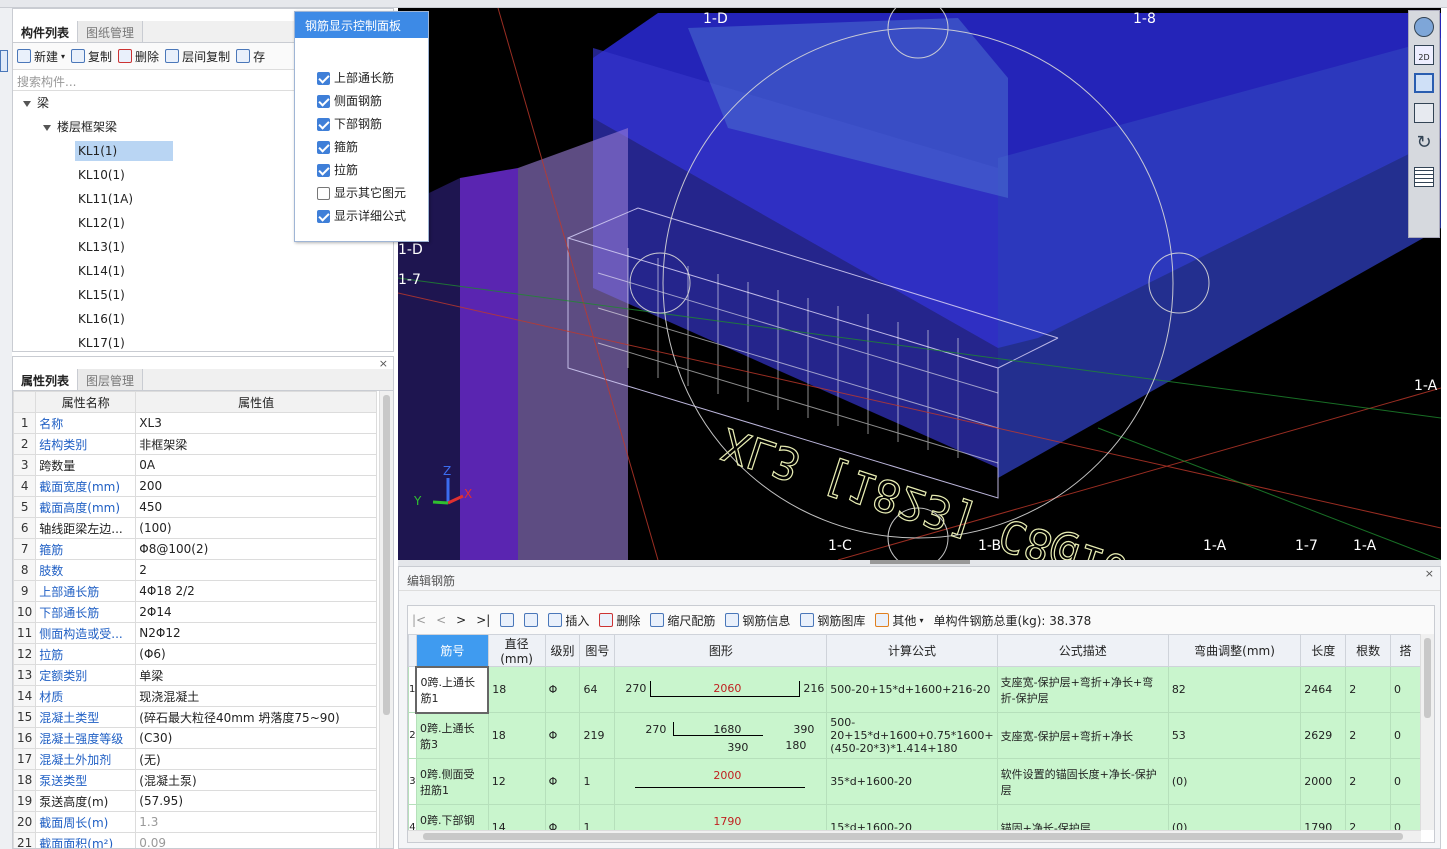 This screenshot has width=1447, height=849. Describe the element at coordinates (36, 103) in the screenshot. I see `tree-root: 梁` at that location.